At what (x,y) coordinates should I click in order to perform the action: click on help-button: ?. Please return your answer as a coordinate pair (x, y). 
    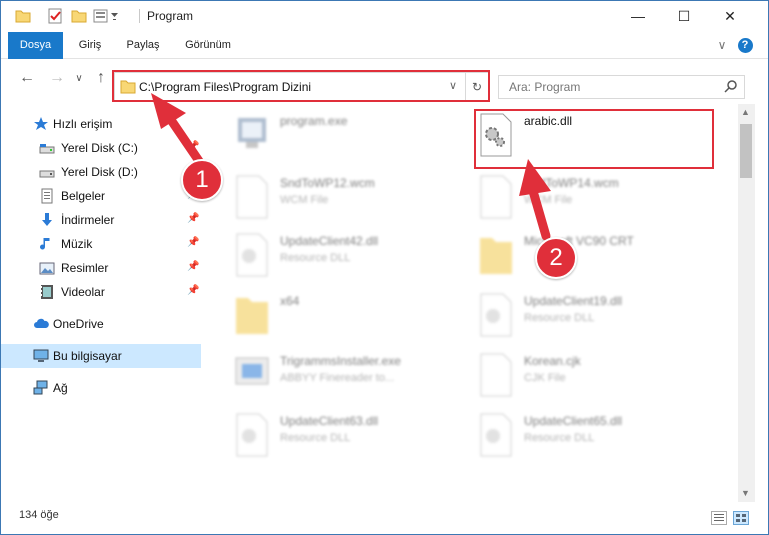
    Looking at the image, I should click on (745, 45).